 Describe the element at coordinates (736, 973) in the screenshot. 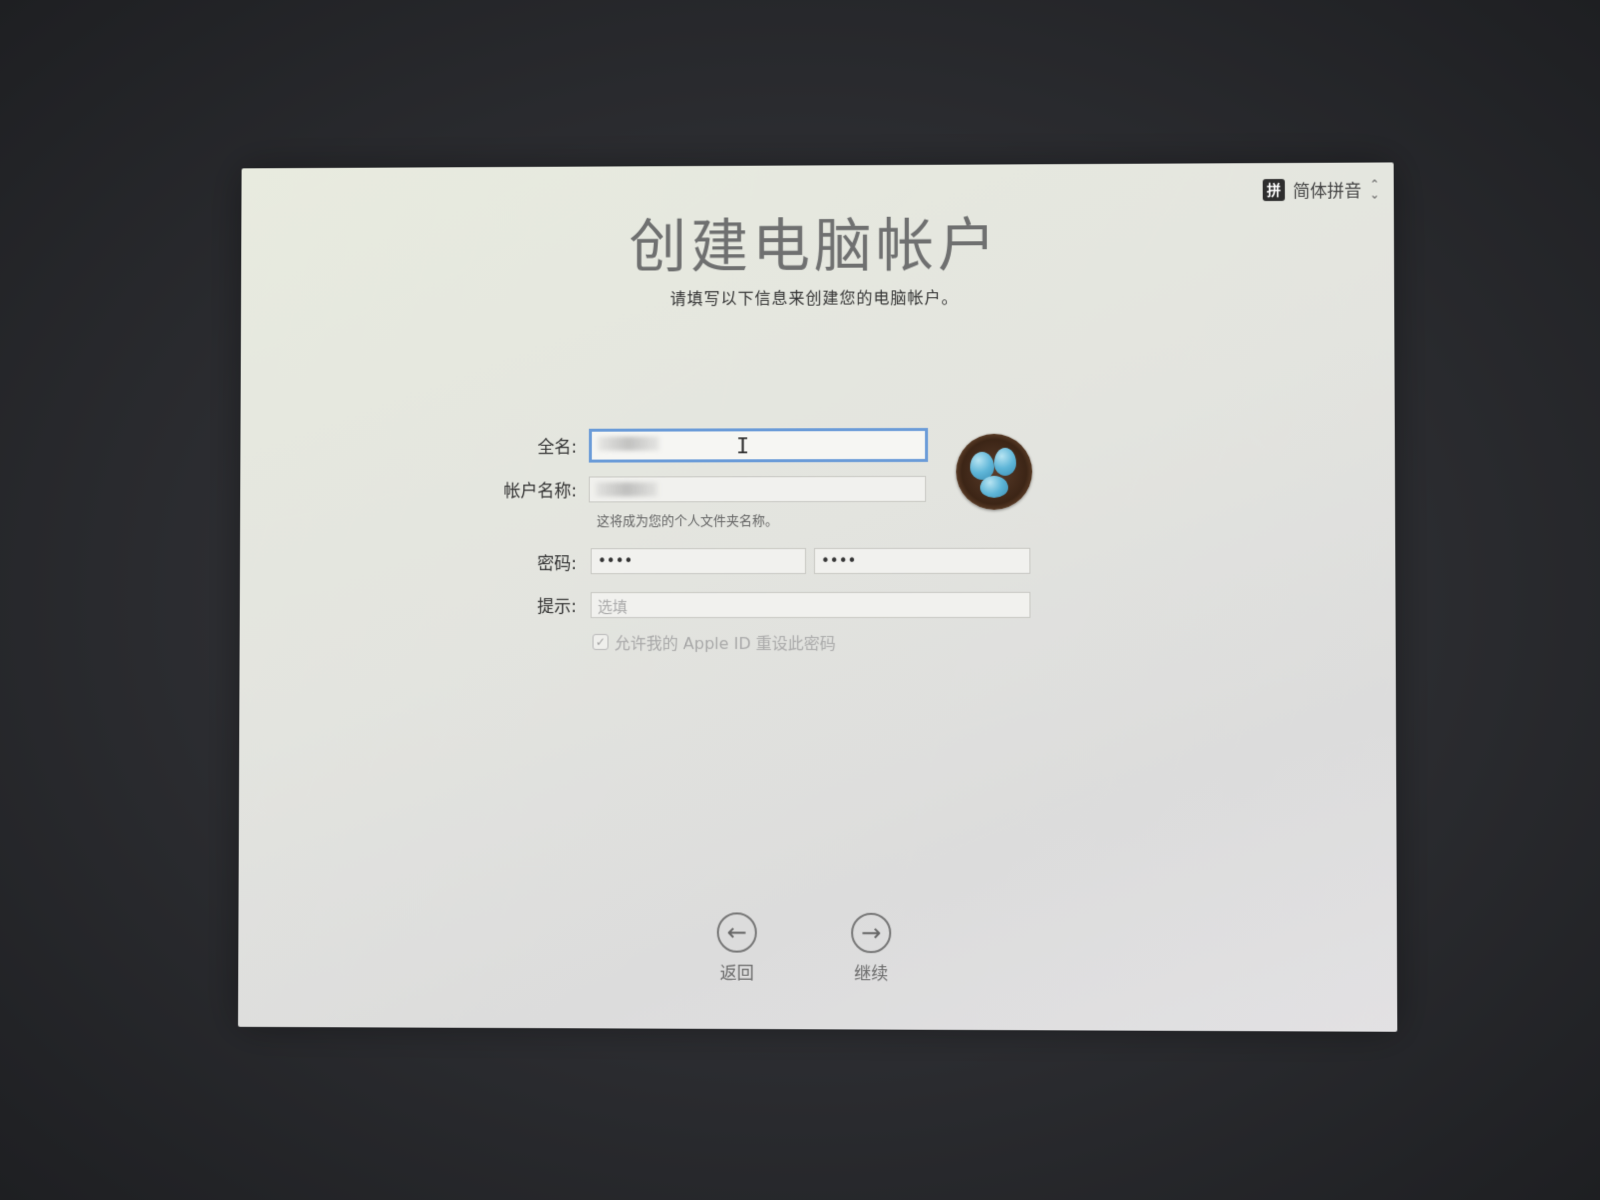

I see `back-label: 返回` at that location.